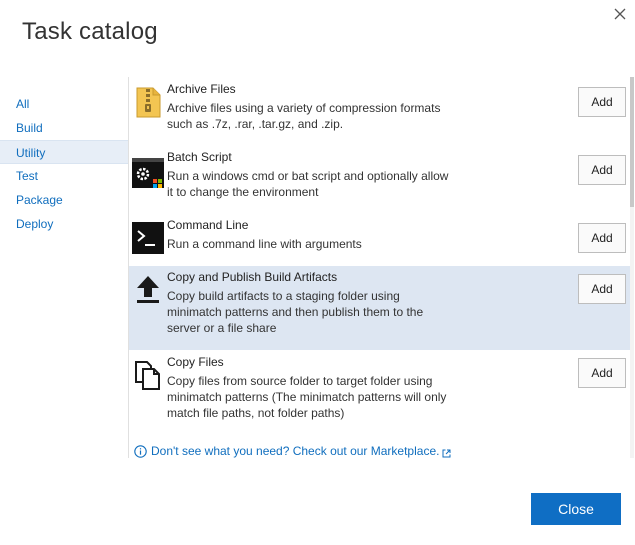  I want to click on add-archive-files-button: Add, so click(602, 102).